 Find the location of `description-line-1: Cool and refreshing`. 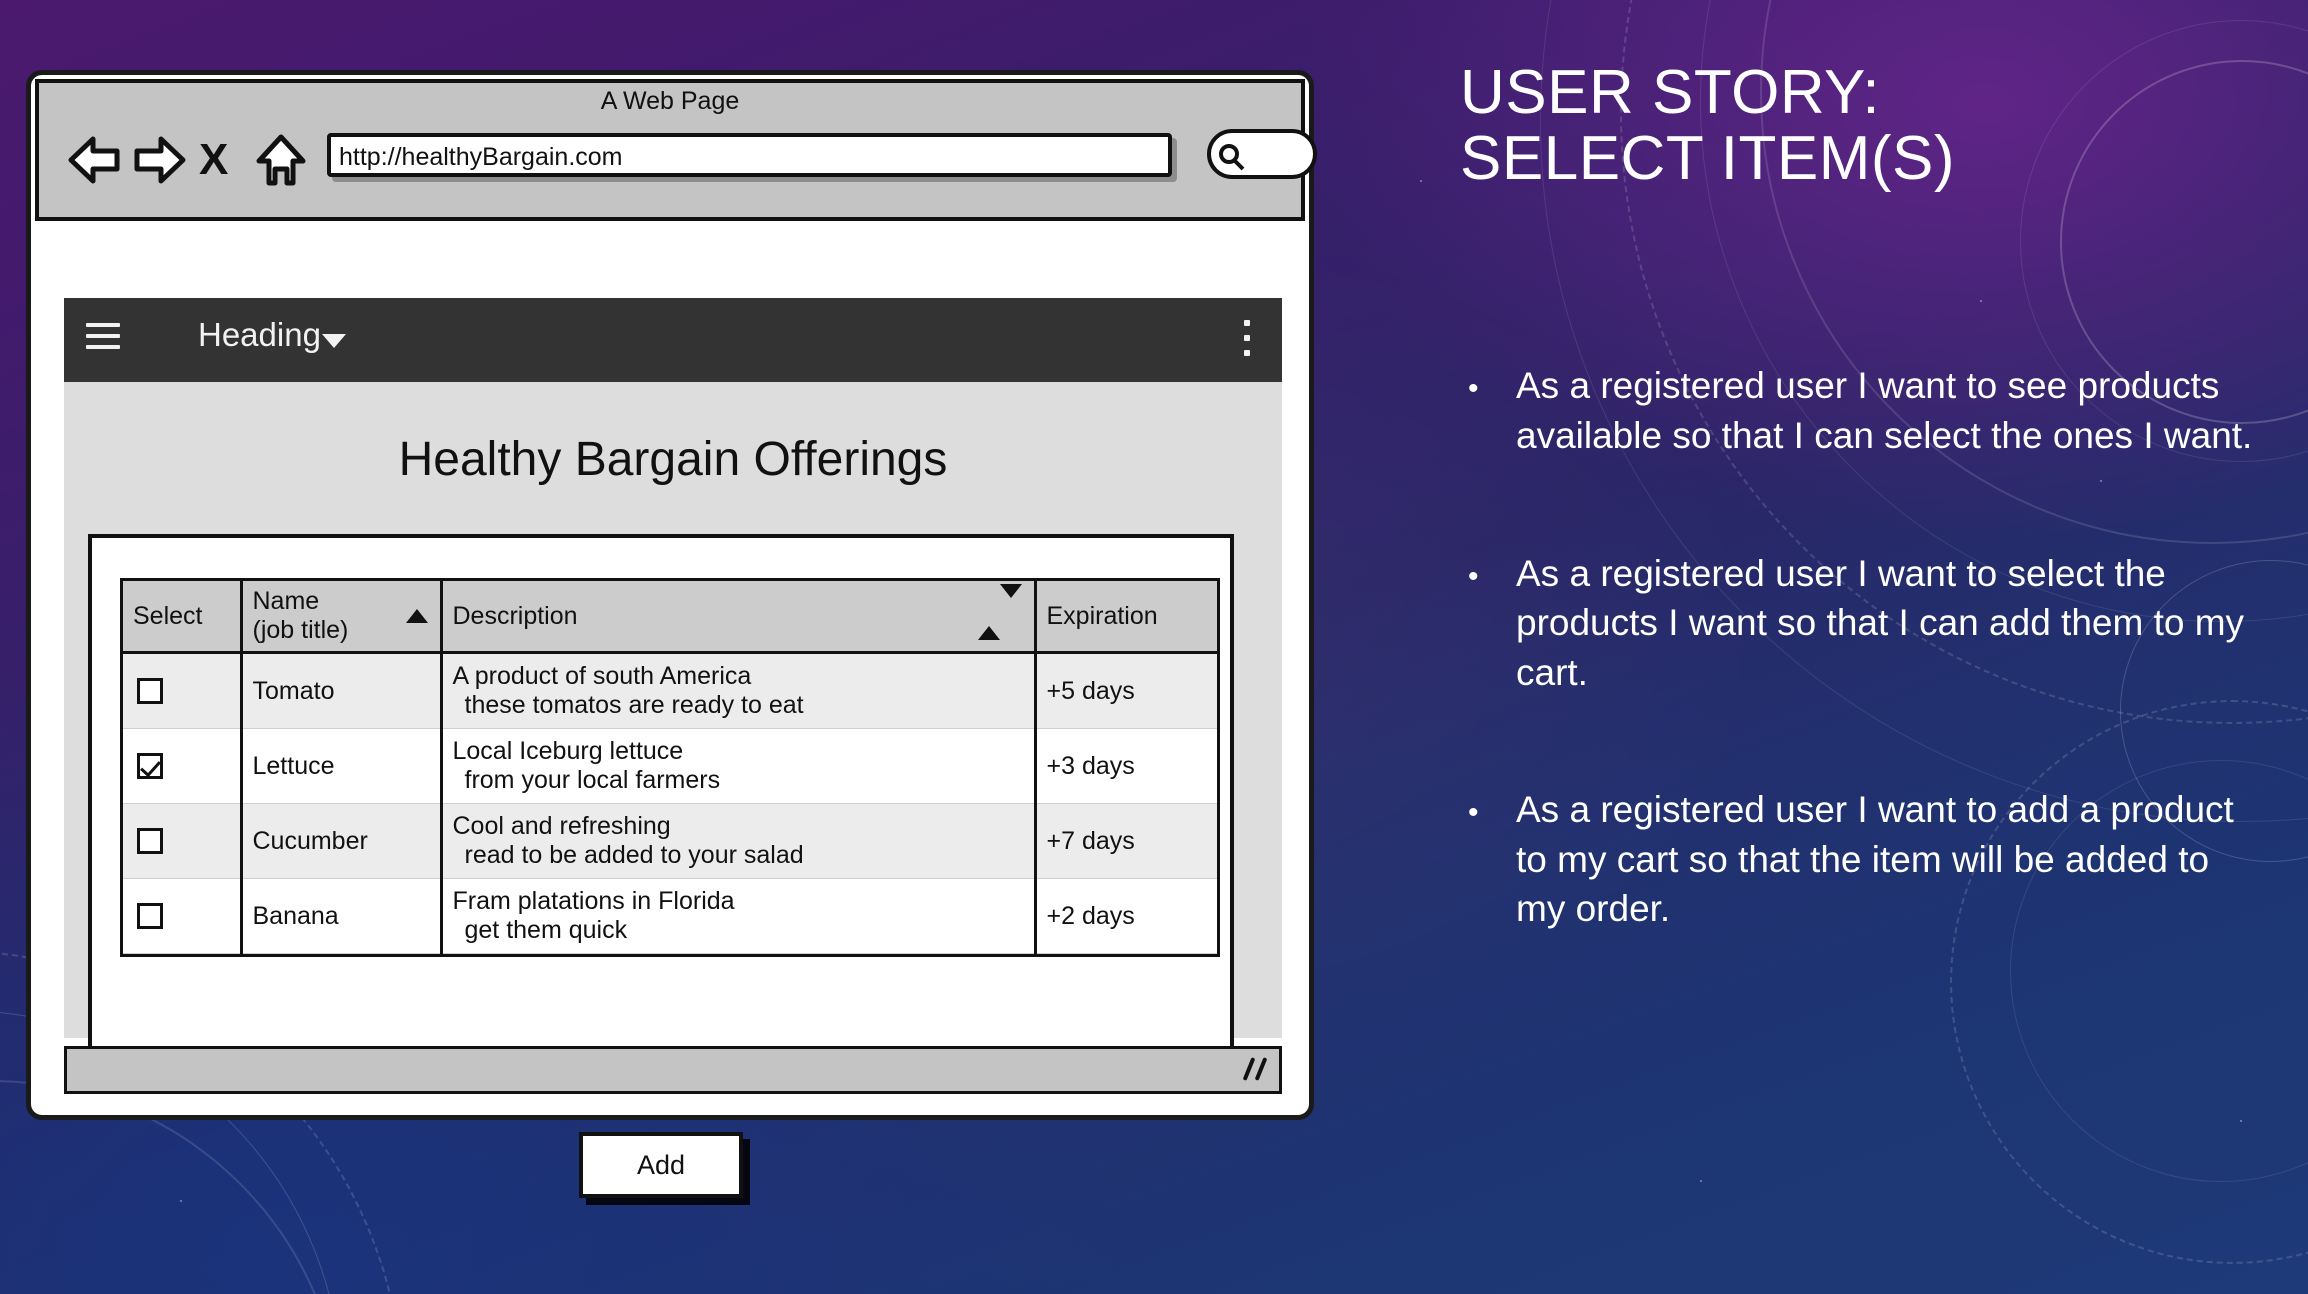

description-line-1: Cool and refreshing is located at coordinates (561, 826).